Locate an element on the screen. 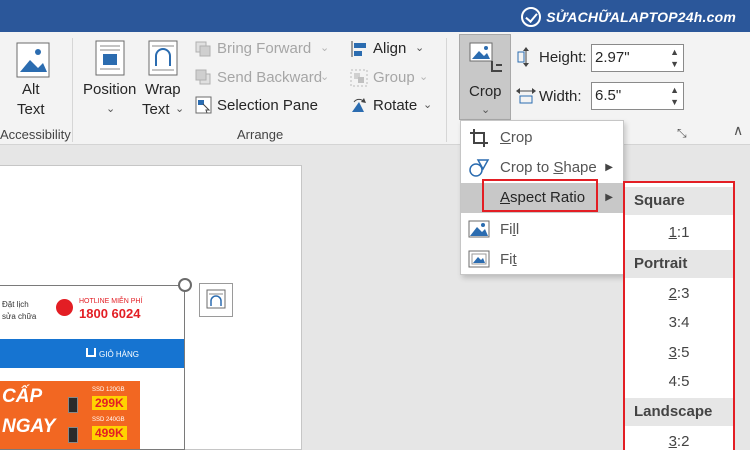 This screenshot has width=750, height=450. menu-item-crop: Crop is located at coordinates (542, 138).